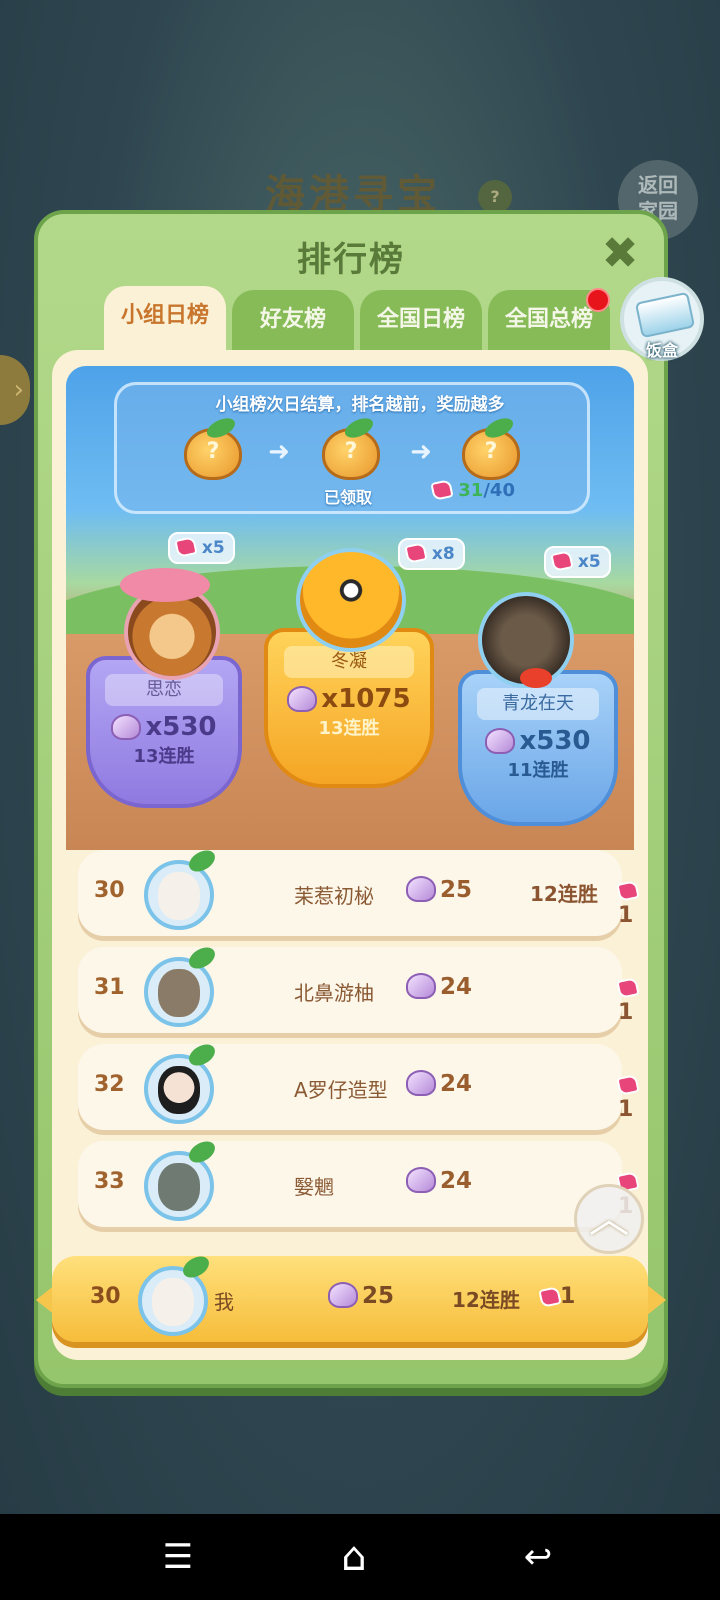 Image resolution: width=720 pixels, height=1600 pixels. What do you see at coordinates (361, 1295) in the screenshot?
I see `my-shell-count: 25` at bounding box center [361, 1295].